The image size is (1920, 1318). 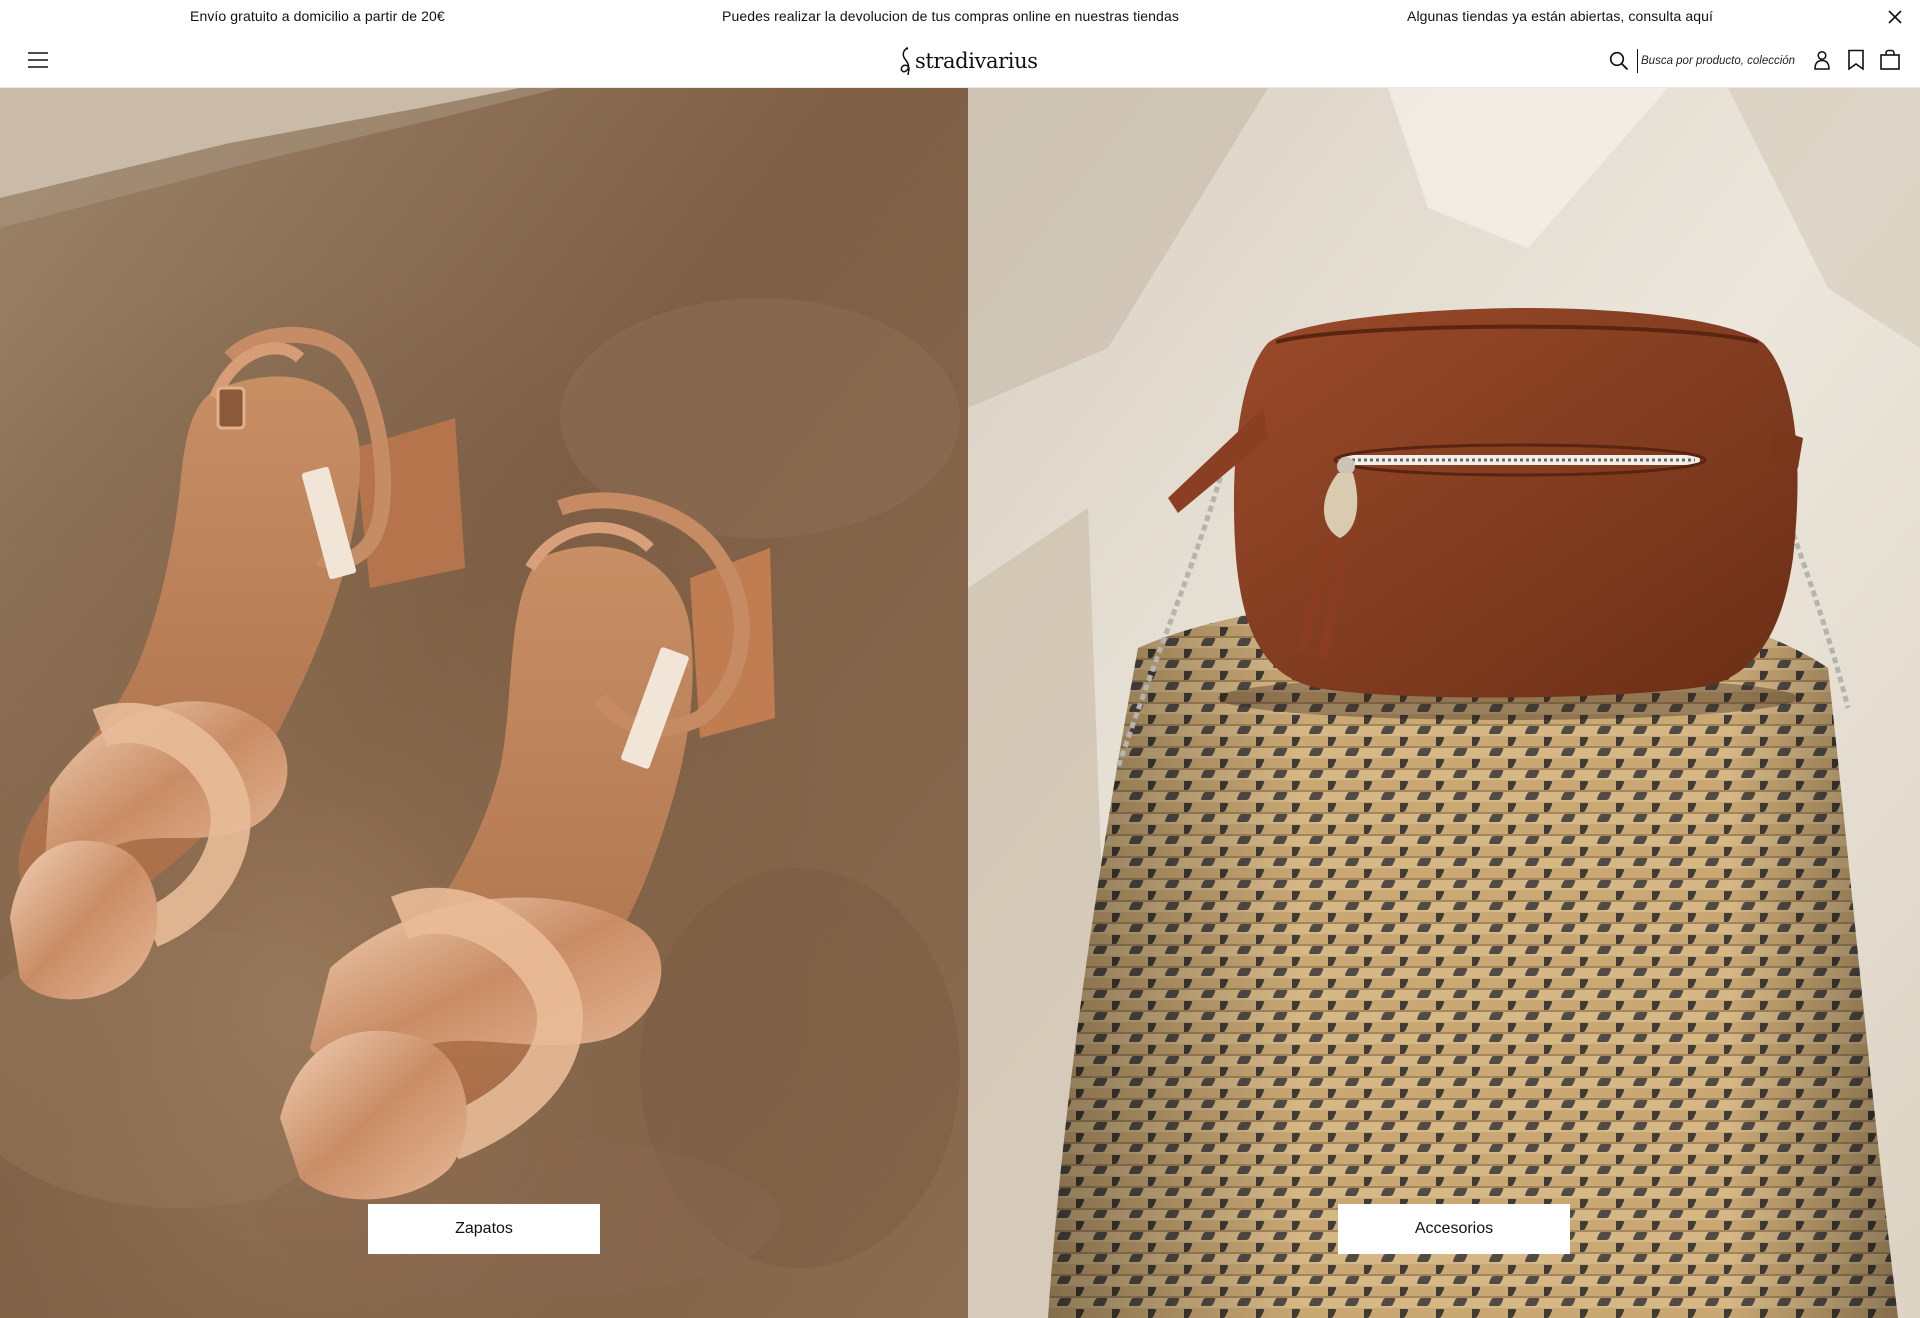 I want to click on logo-text: stradivarius, so click(x=976, y=61).